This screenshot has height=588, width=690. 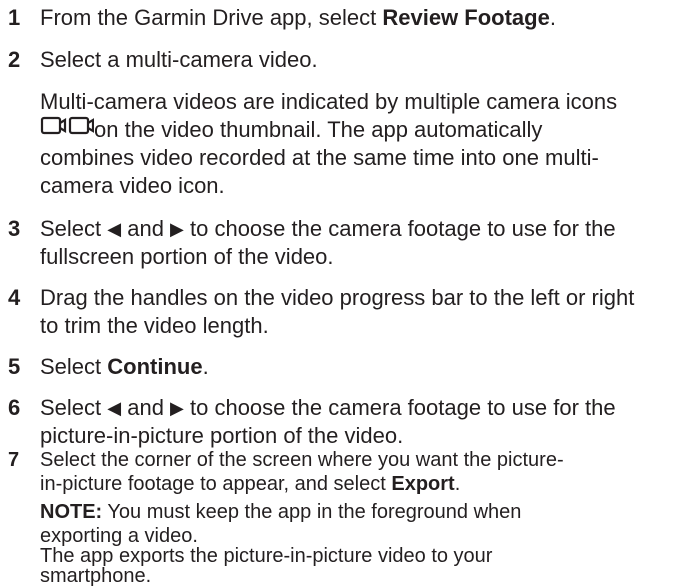 I want to click on step-text: to trim the video length., so click(x=154, y=325).